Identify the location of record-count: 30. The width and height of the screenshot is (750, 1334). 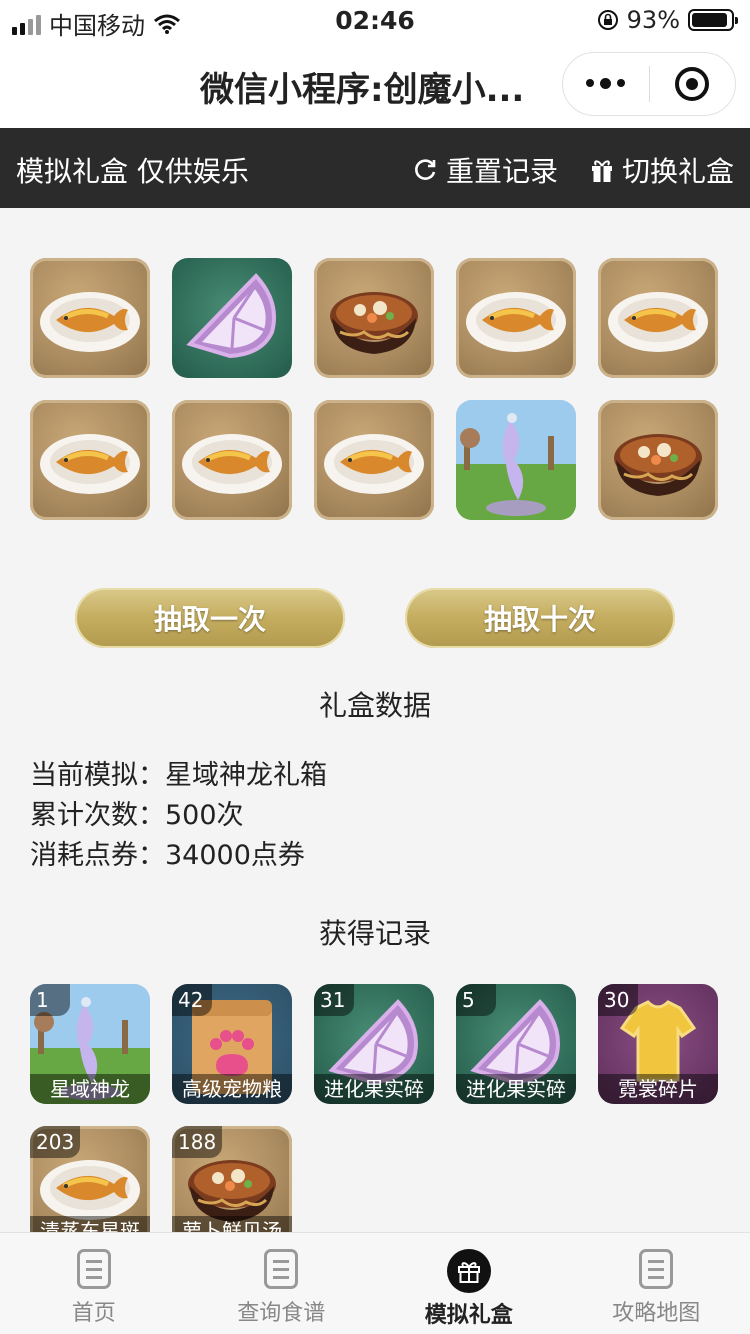
(618, 1000).